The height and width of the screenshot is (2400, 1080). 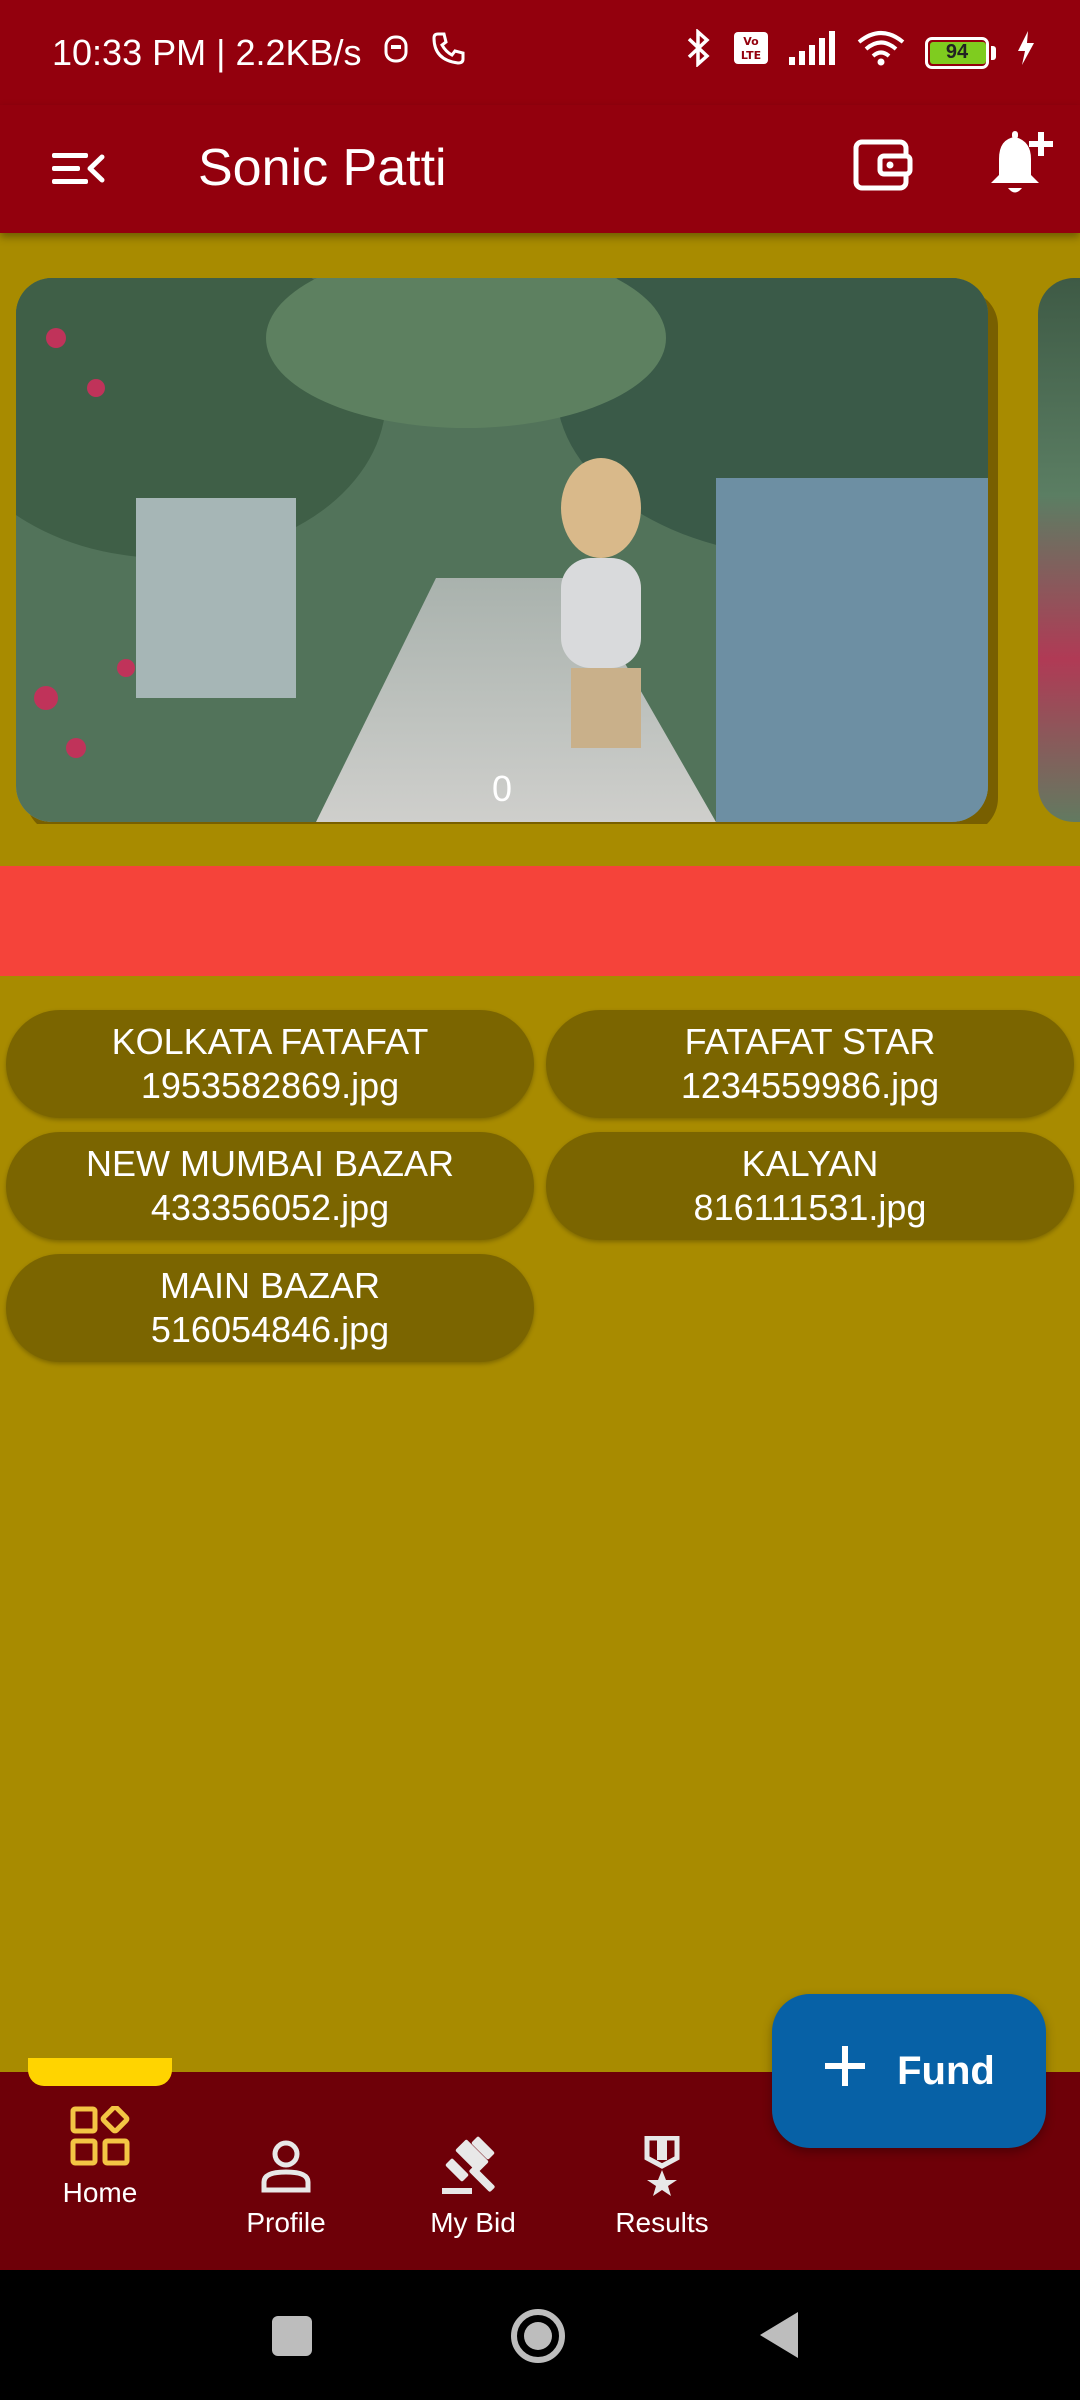 I want to click on nav-label-profile: Profile, so click(x=286, y=2222).